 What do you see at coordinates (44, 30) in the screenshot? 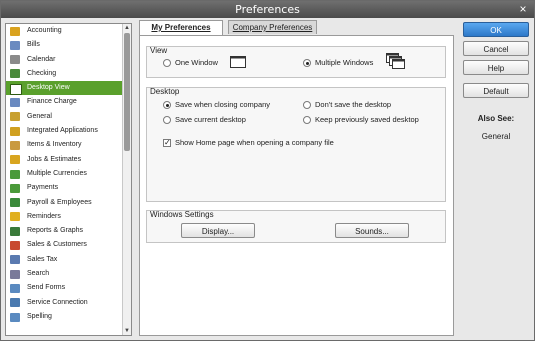
I see `sidebar-item-label: Accounting` at bounding box center [44, 30].